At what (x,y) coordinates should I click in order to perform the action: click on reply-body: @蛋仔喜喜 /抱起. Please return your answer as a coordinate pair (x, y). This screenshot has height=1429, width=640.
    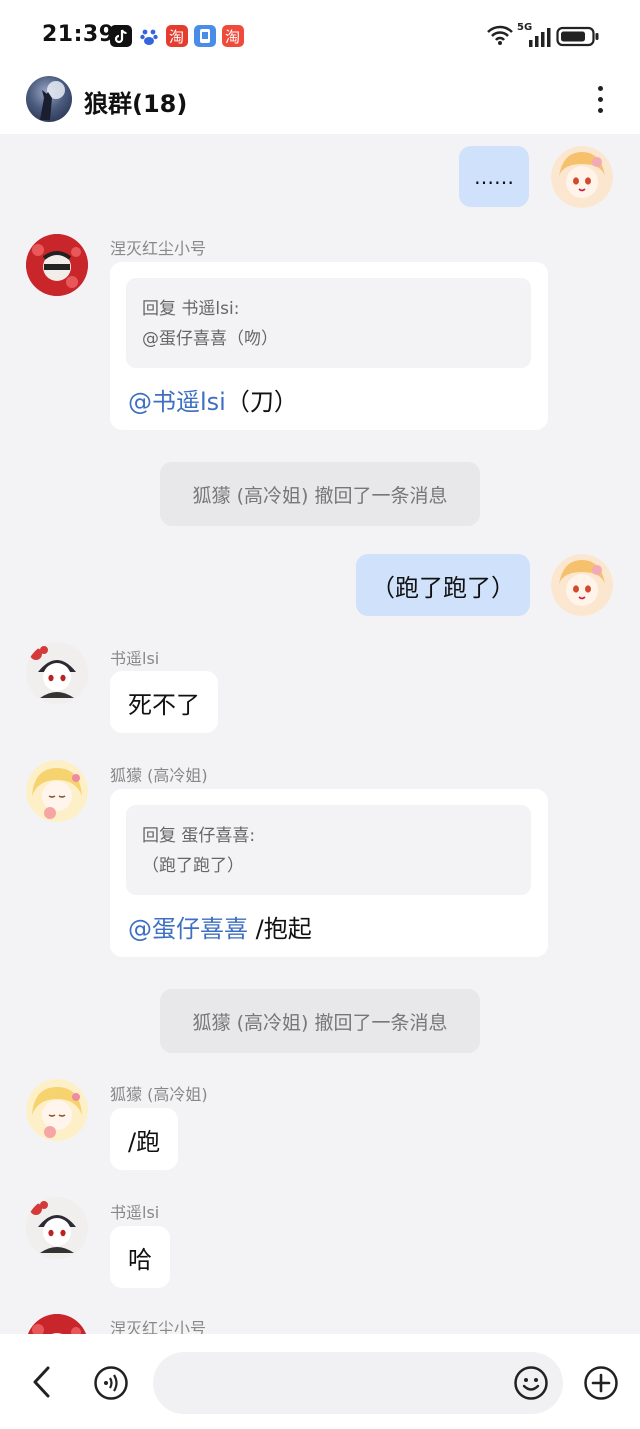
    Looking at the image, I should click on (220, 926).